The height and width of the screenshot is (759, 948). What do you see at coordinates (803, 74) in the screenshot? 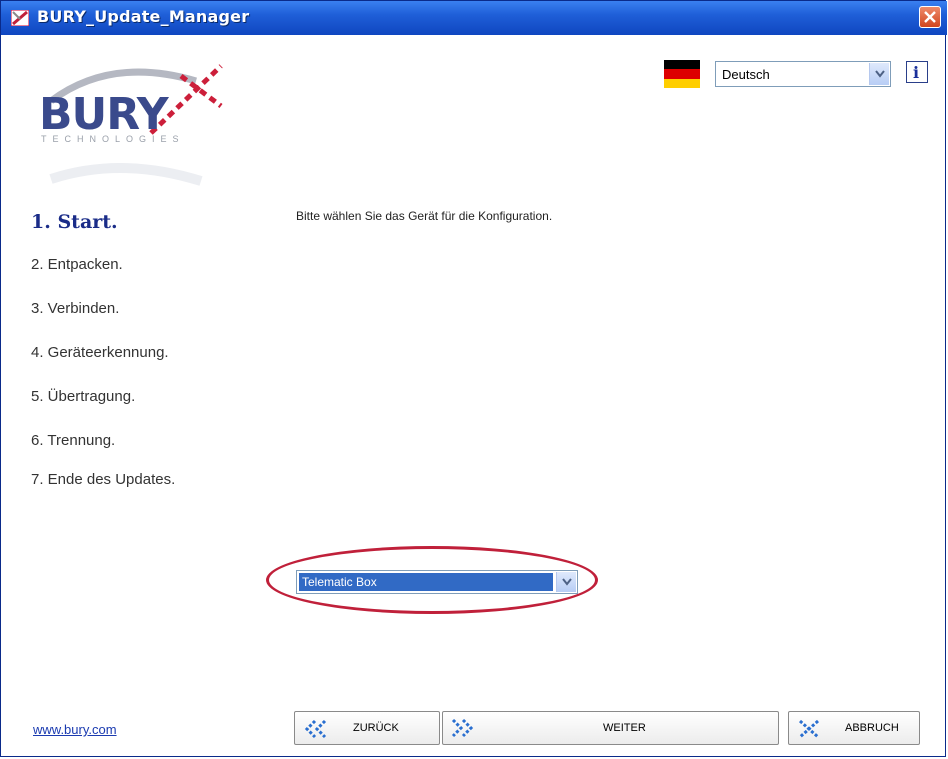
I see `language-select: Deutsch` at bounding box center [803, 74].